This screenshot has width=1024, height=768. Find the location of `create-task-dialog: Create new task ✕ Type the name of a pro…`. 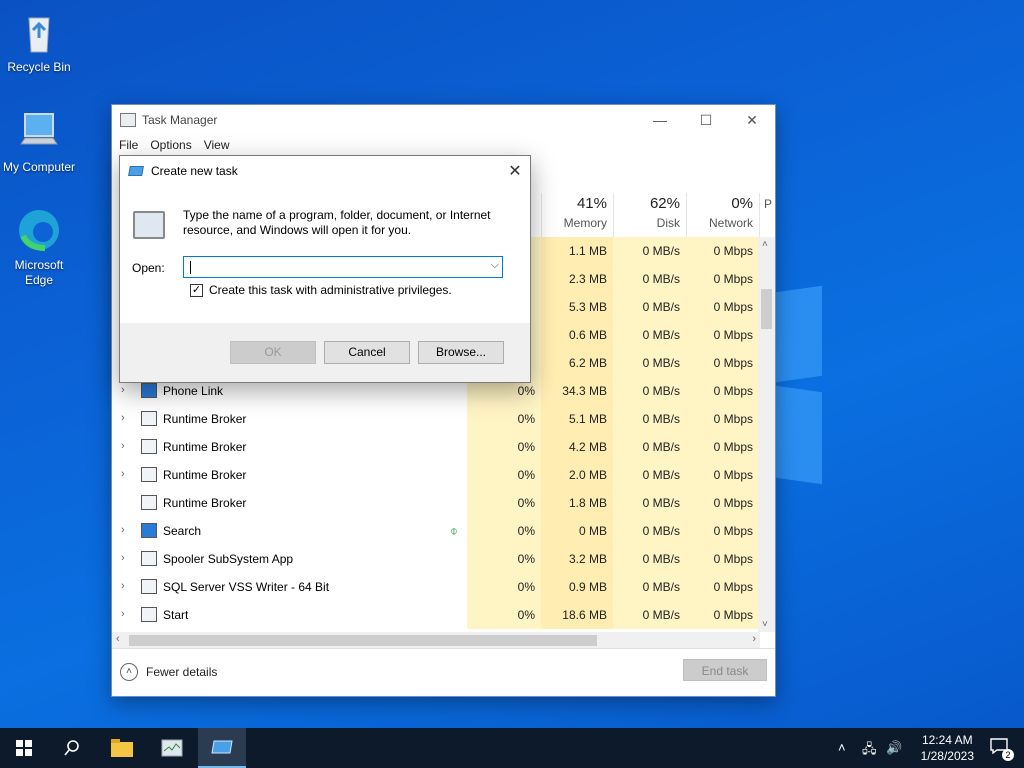

create-task-dialog: Create new task ✕ Type the name of a pro… is located at coordinates (325, 269).